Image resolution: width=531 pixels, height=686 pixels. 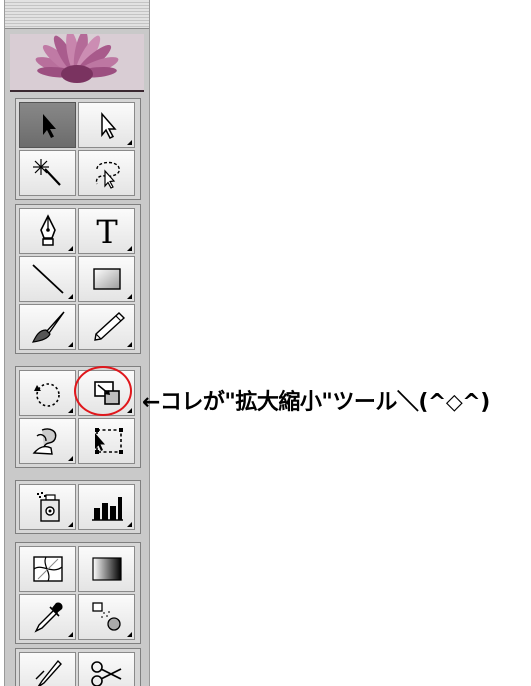 I want to click on magic-wand-tool-button, so click(x=47, y=173).